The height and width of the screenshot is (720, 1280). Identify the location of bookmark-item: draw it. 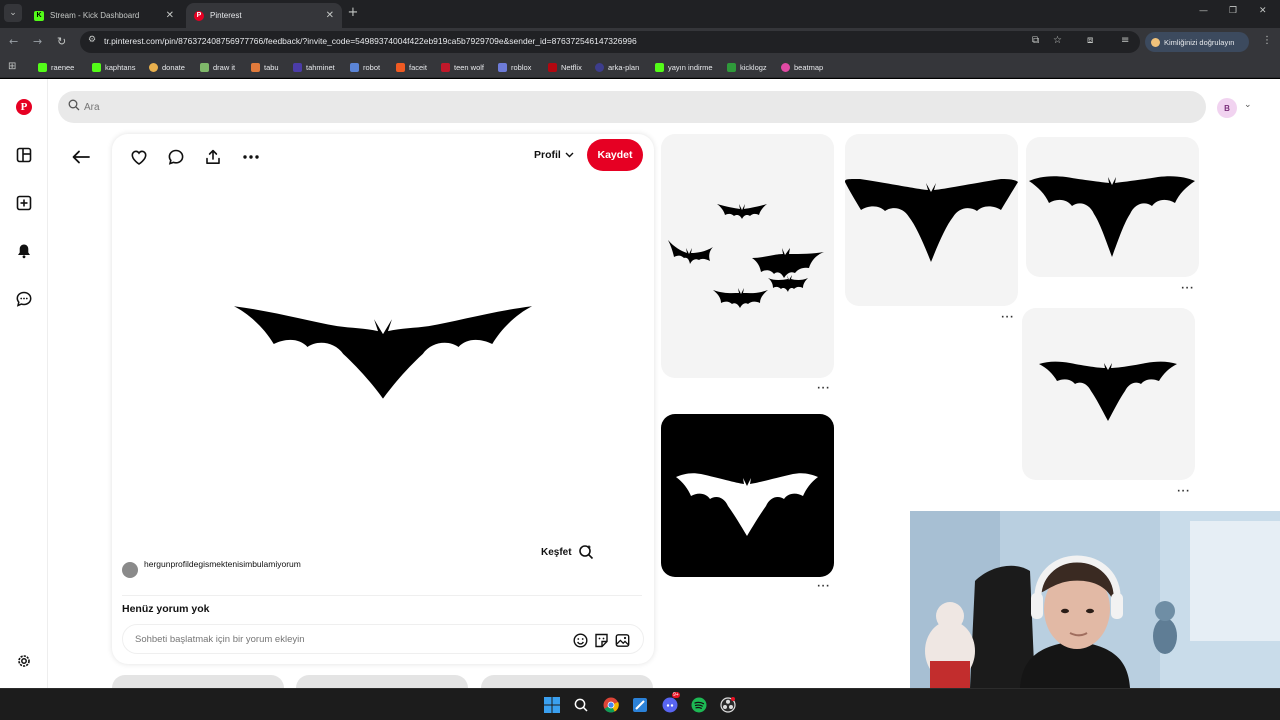
(217, 67).